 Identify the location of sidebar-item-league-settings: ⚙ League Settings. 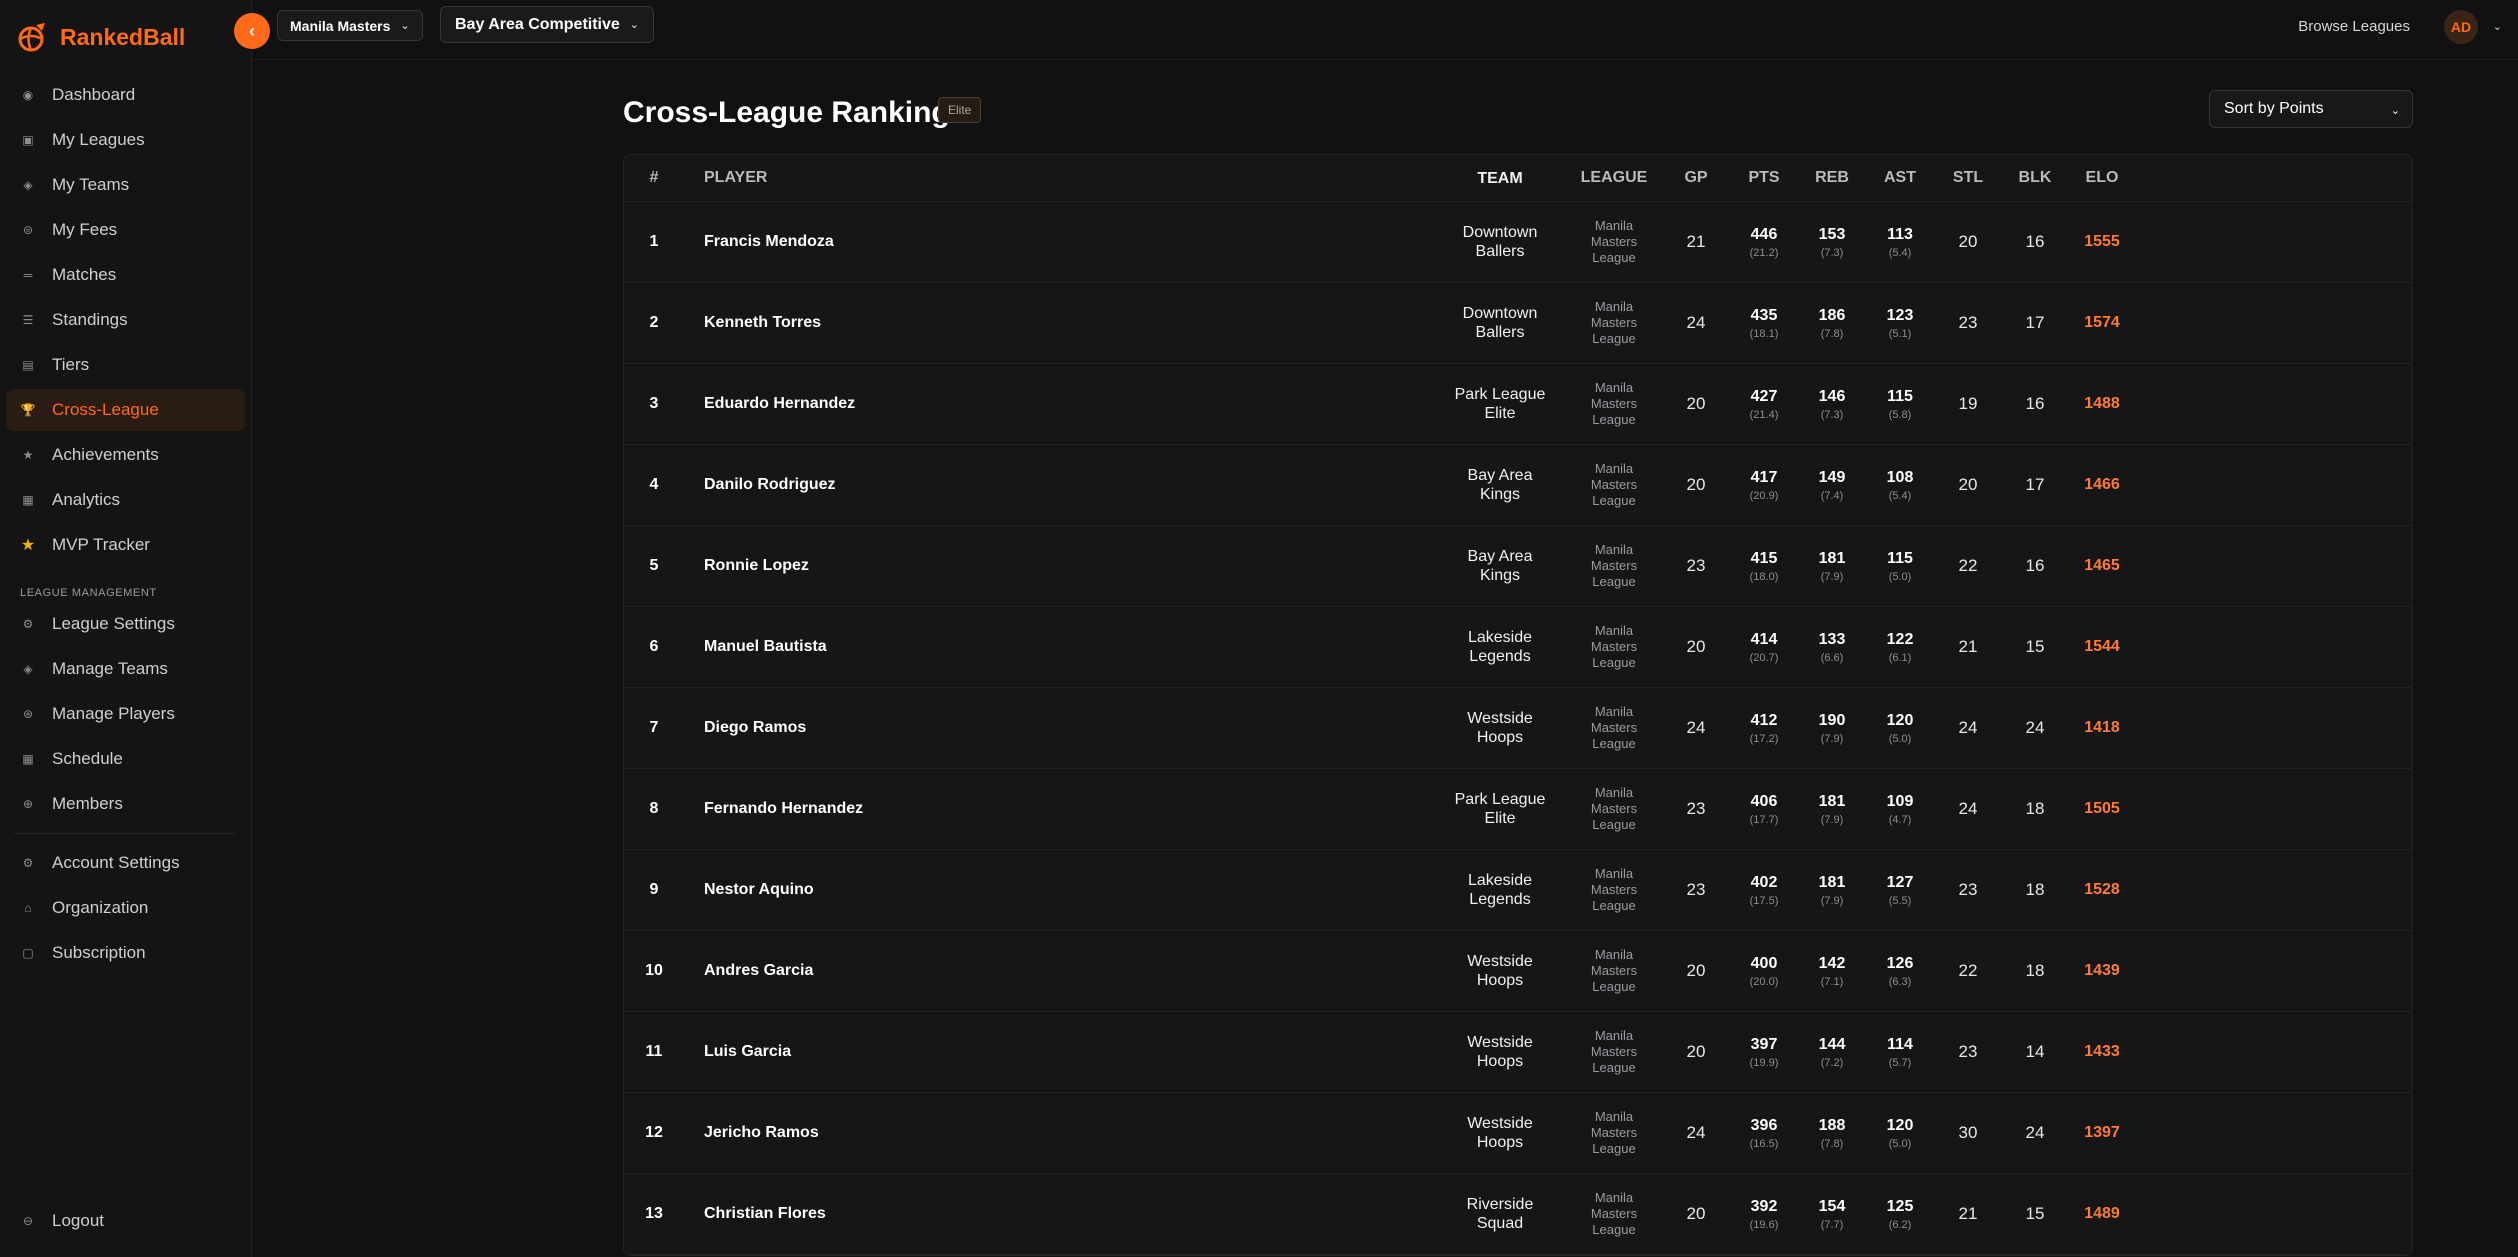
(125, 624).